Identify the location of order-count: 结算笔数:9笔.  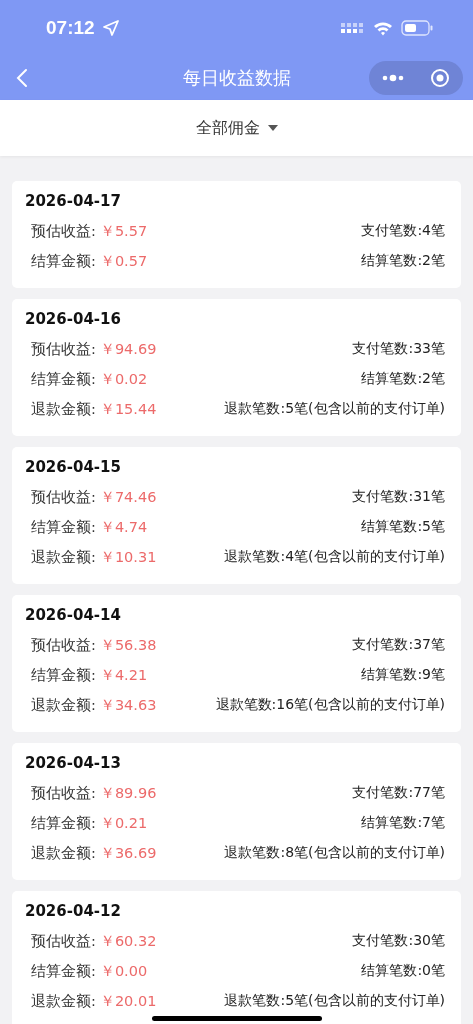
(403, 675).